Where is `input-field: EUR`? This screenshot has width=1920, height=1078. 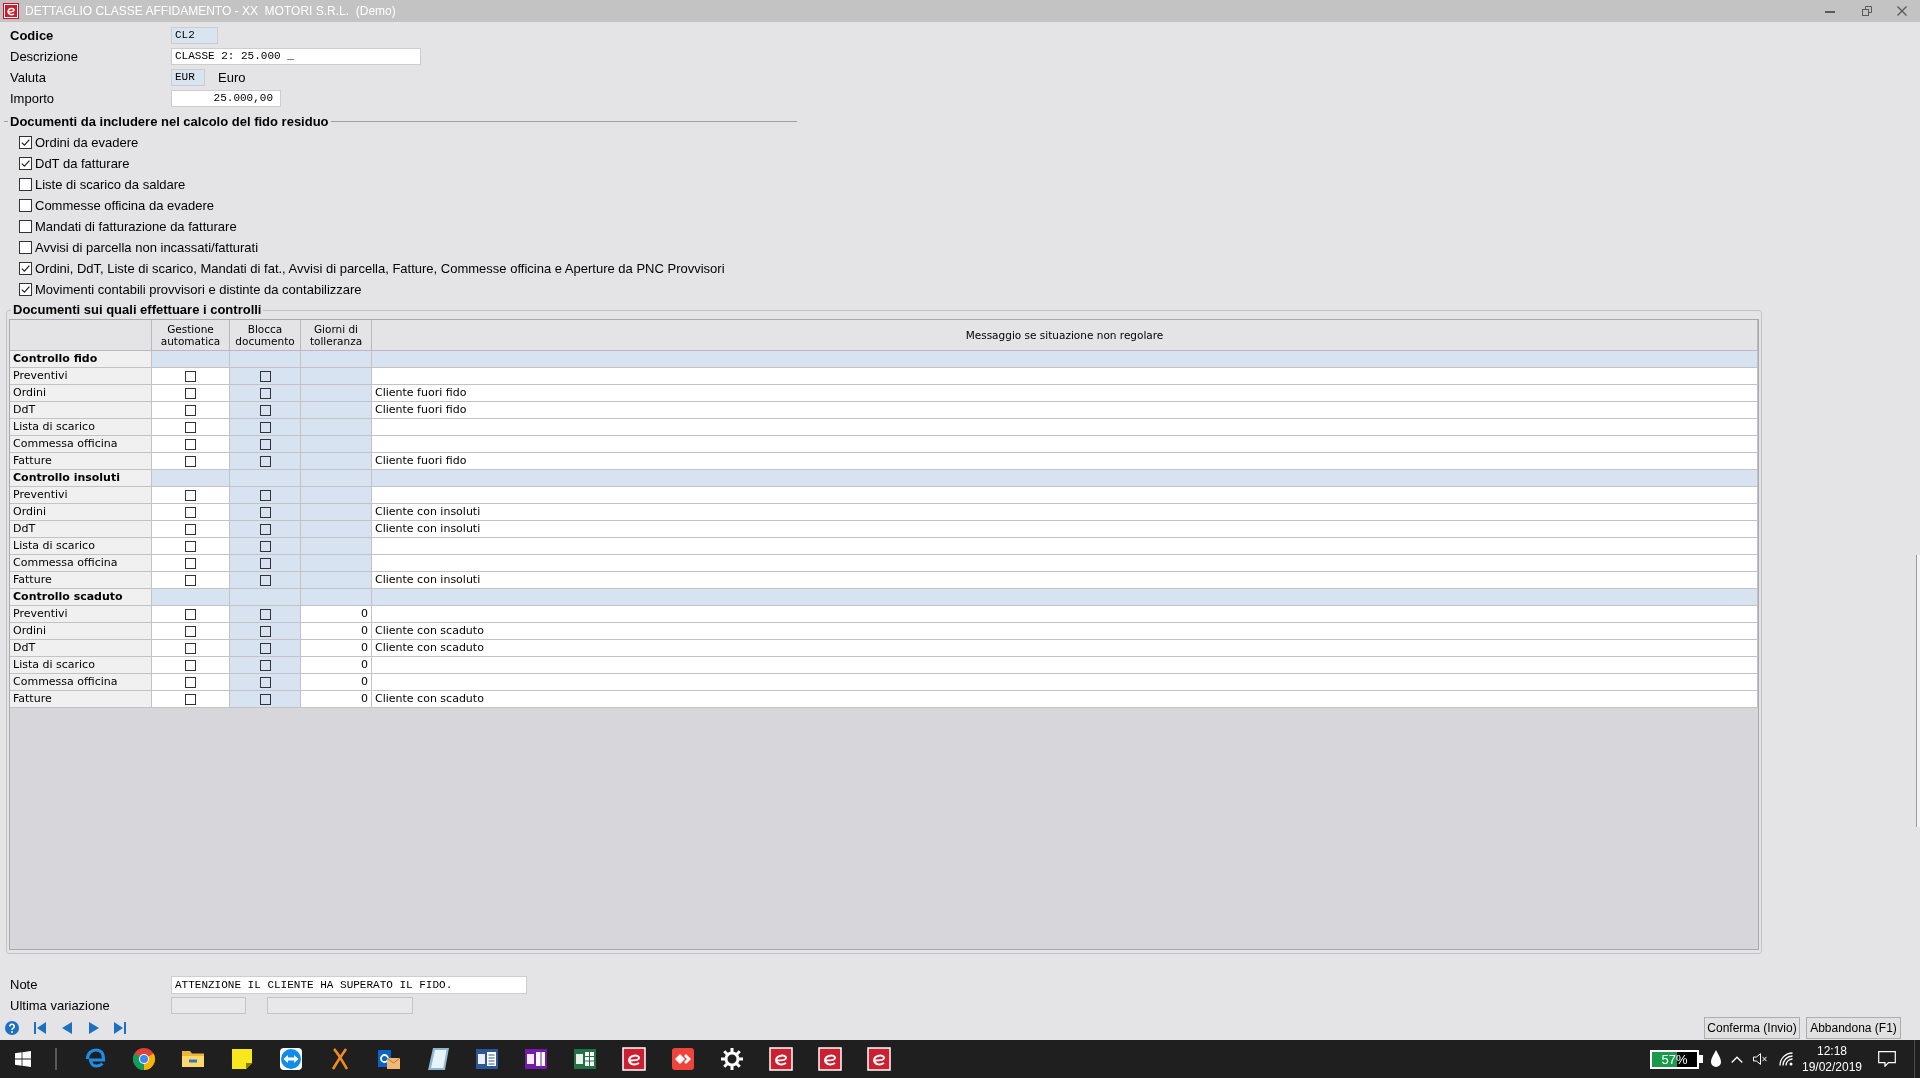
input-field: EUR is located at coordinates (188, 77).